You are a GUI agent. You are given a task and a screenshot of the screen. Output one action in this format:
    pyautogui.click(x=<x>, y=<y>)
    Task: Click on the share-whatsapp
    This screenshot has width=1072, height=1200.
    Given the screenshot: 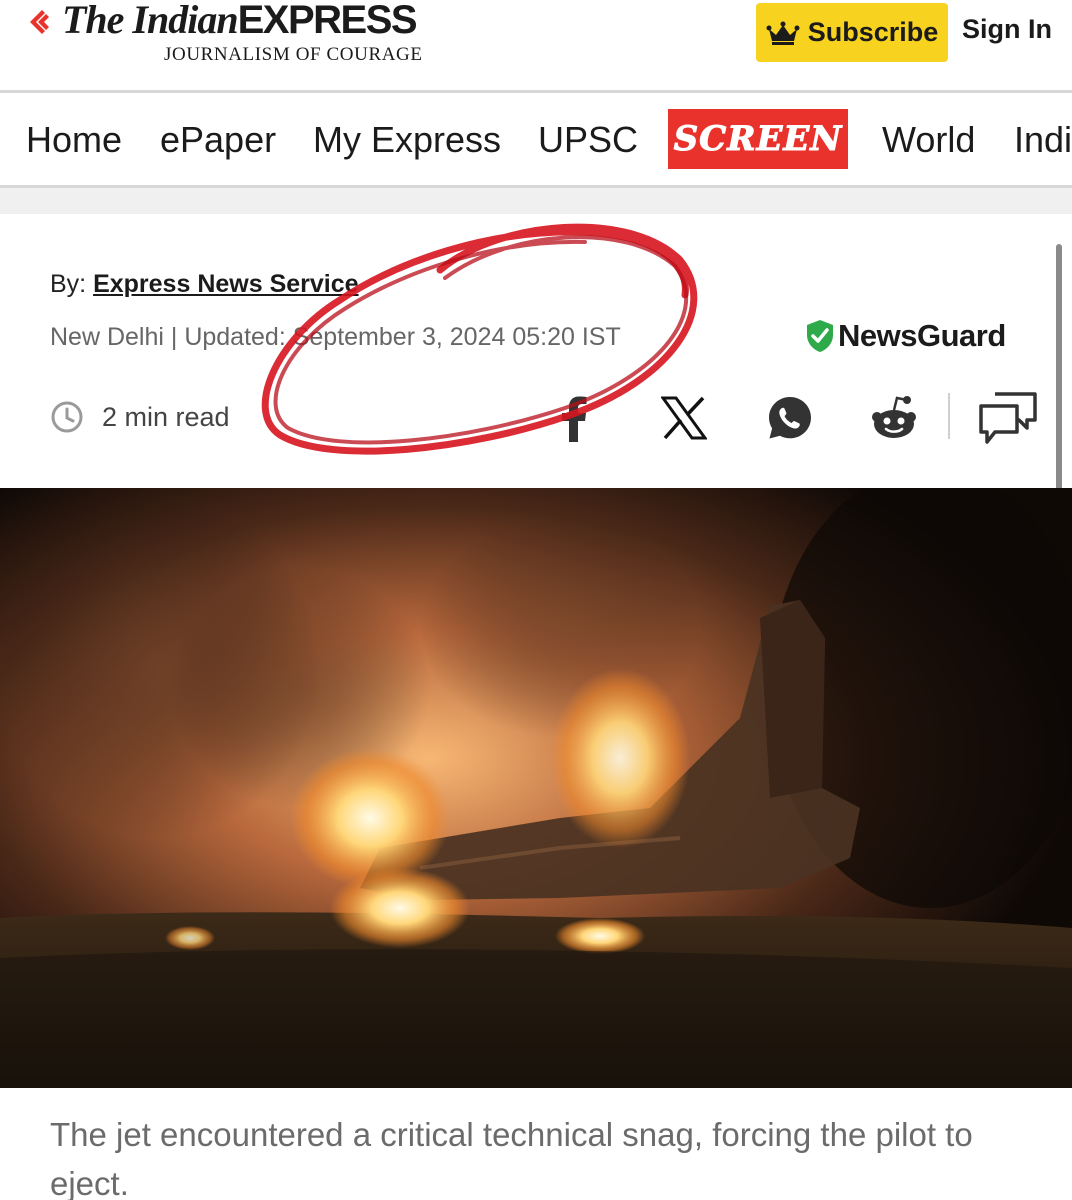 What is the action you would take?
    pyautogui.click(x=790, y=418)
    